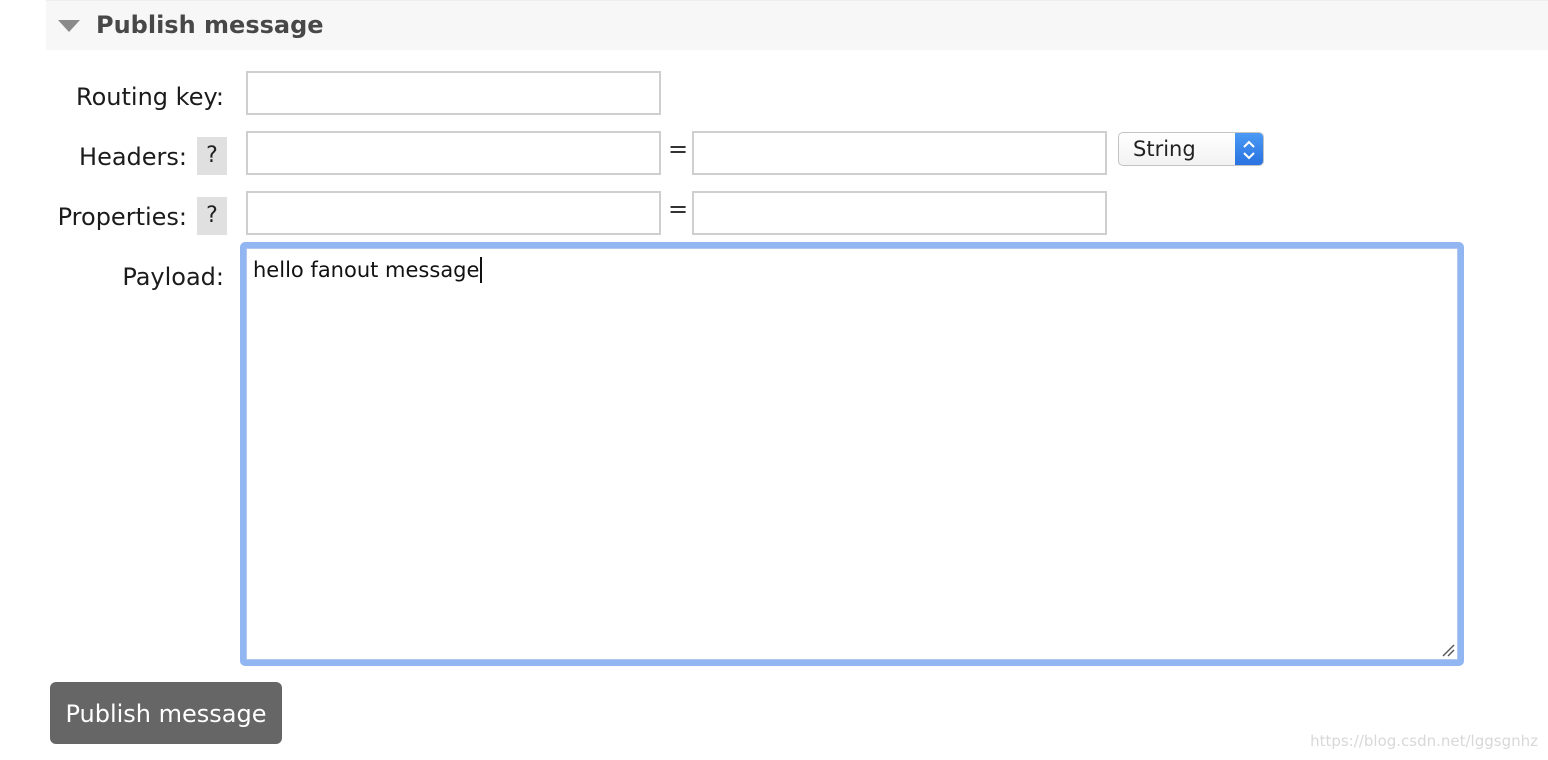 This screenshot has width=1548, height=760. What do you see at coordinates (453, 93) in the screenshot?
I see `routing-key-input` at bounding box center [453, 93].